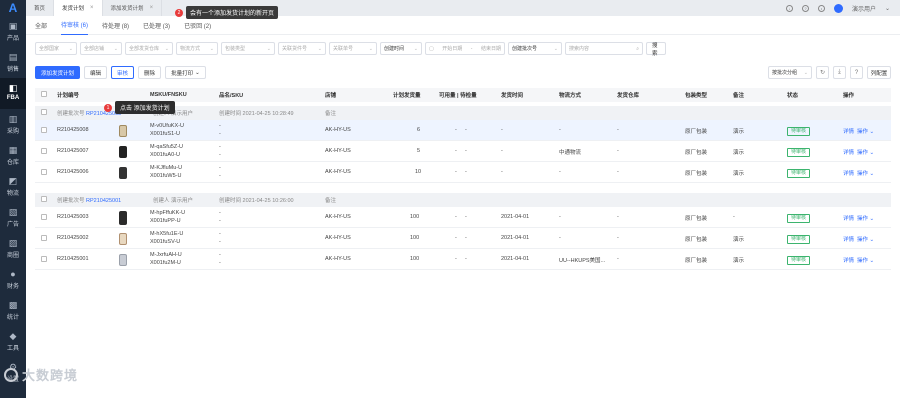  What do you see at coordinates (56, 48) in the screenshot?
I see `country-select: 全部国家 ⌄` at bounding box center [56, 48].